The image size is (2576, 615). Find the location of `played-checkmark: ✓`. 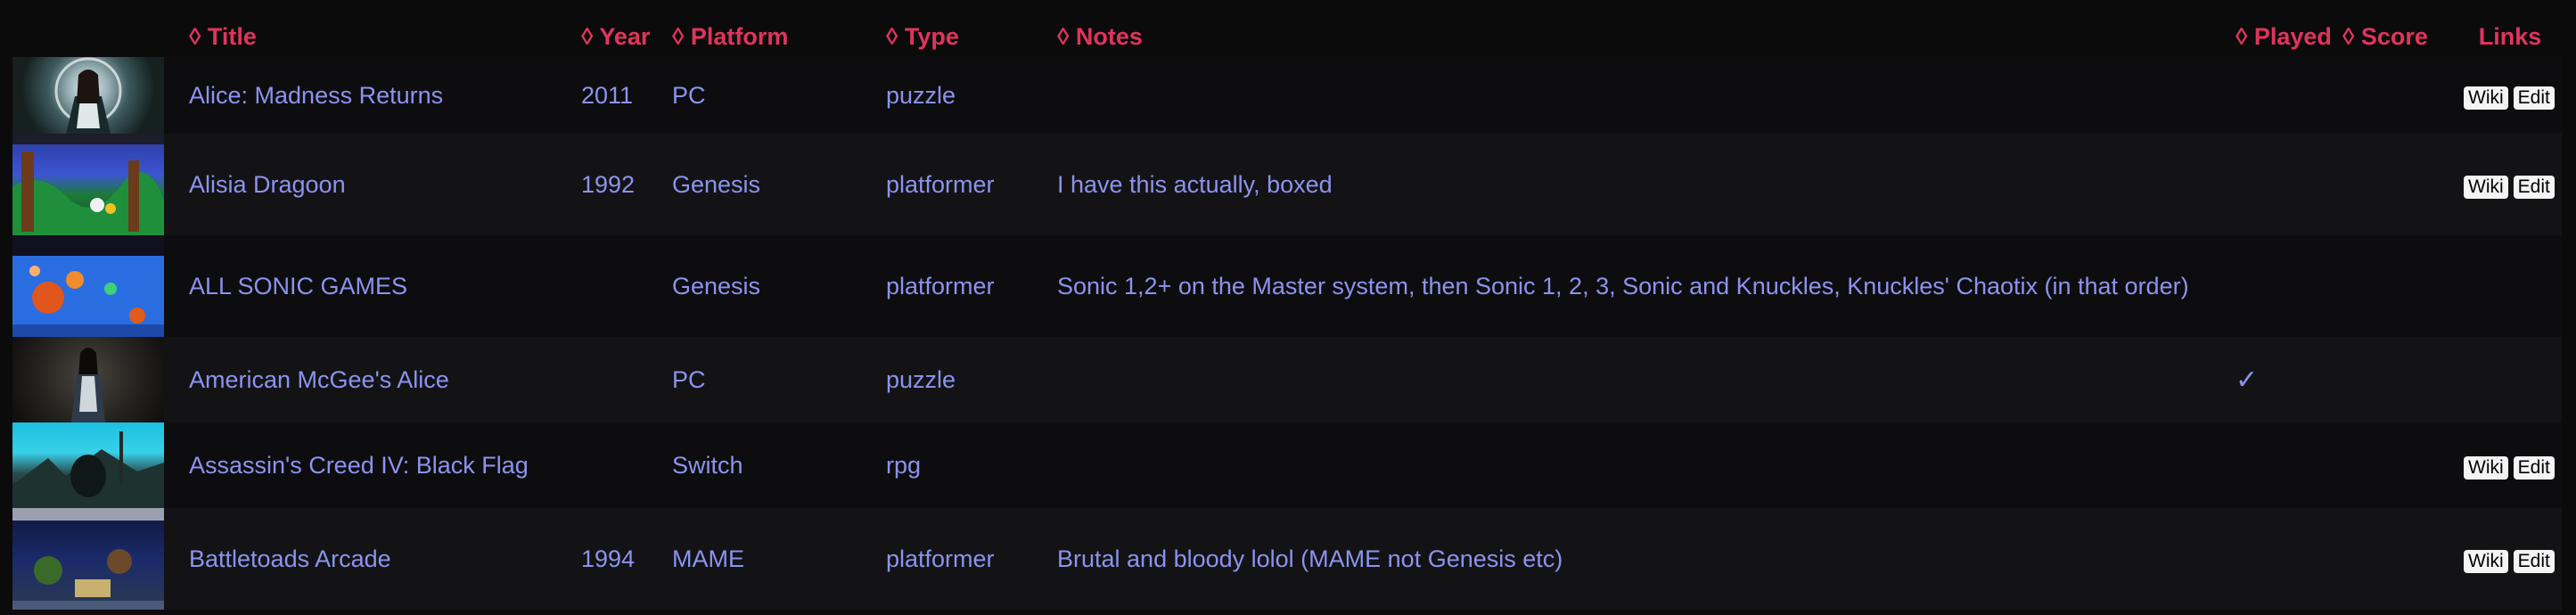

played-checkmark: ✓ is located at coordinates (2247, 380).